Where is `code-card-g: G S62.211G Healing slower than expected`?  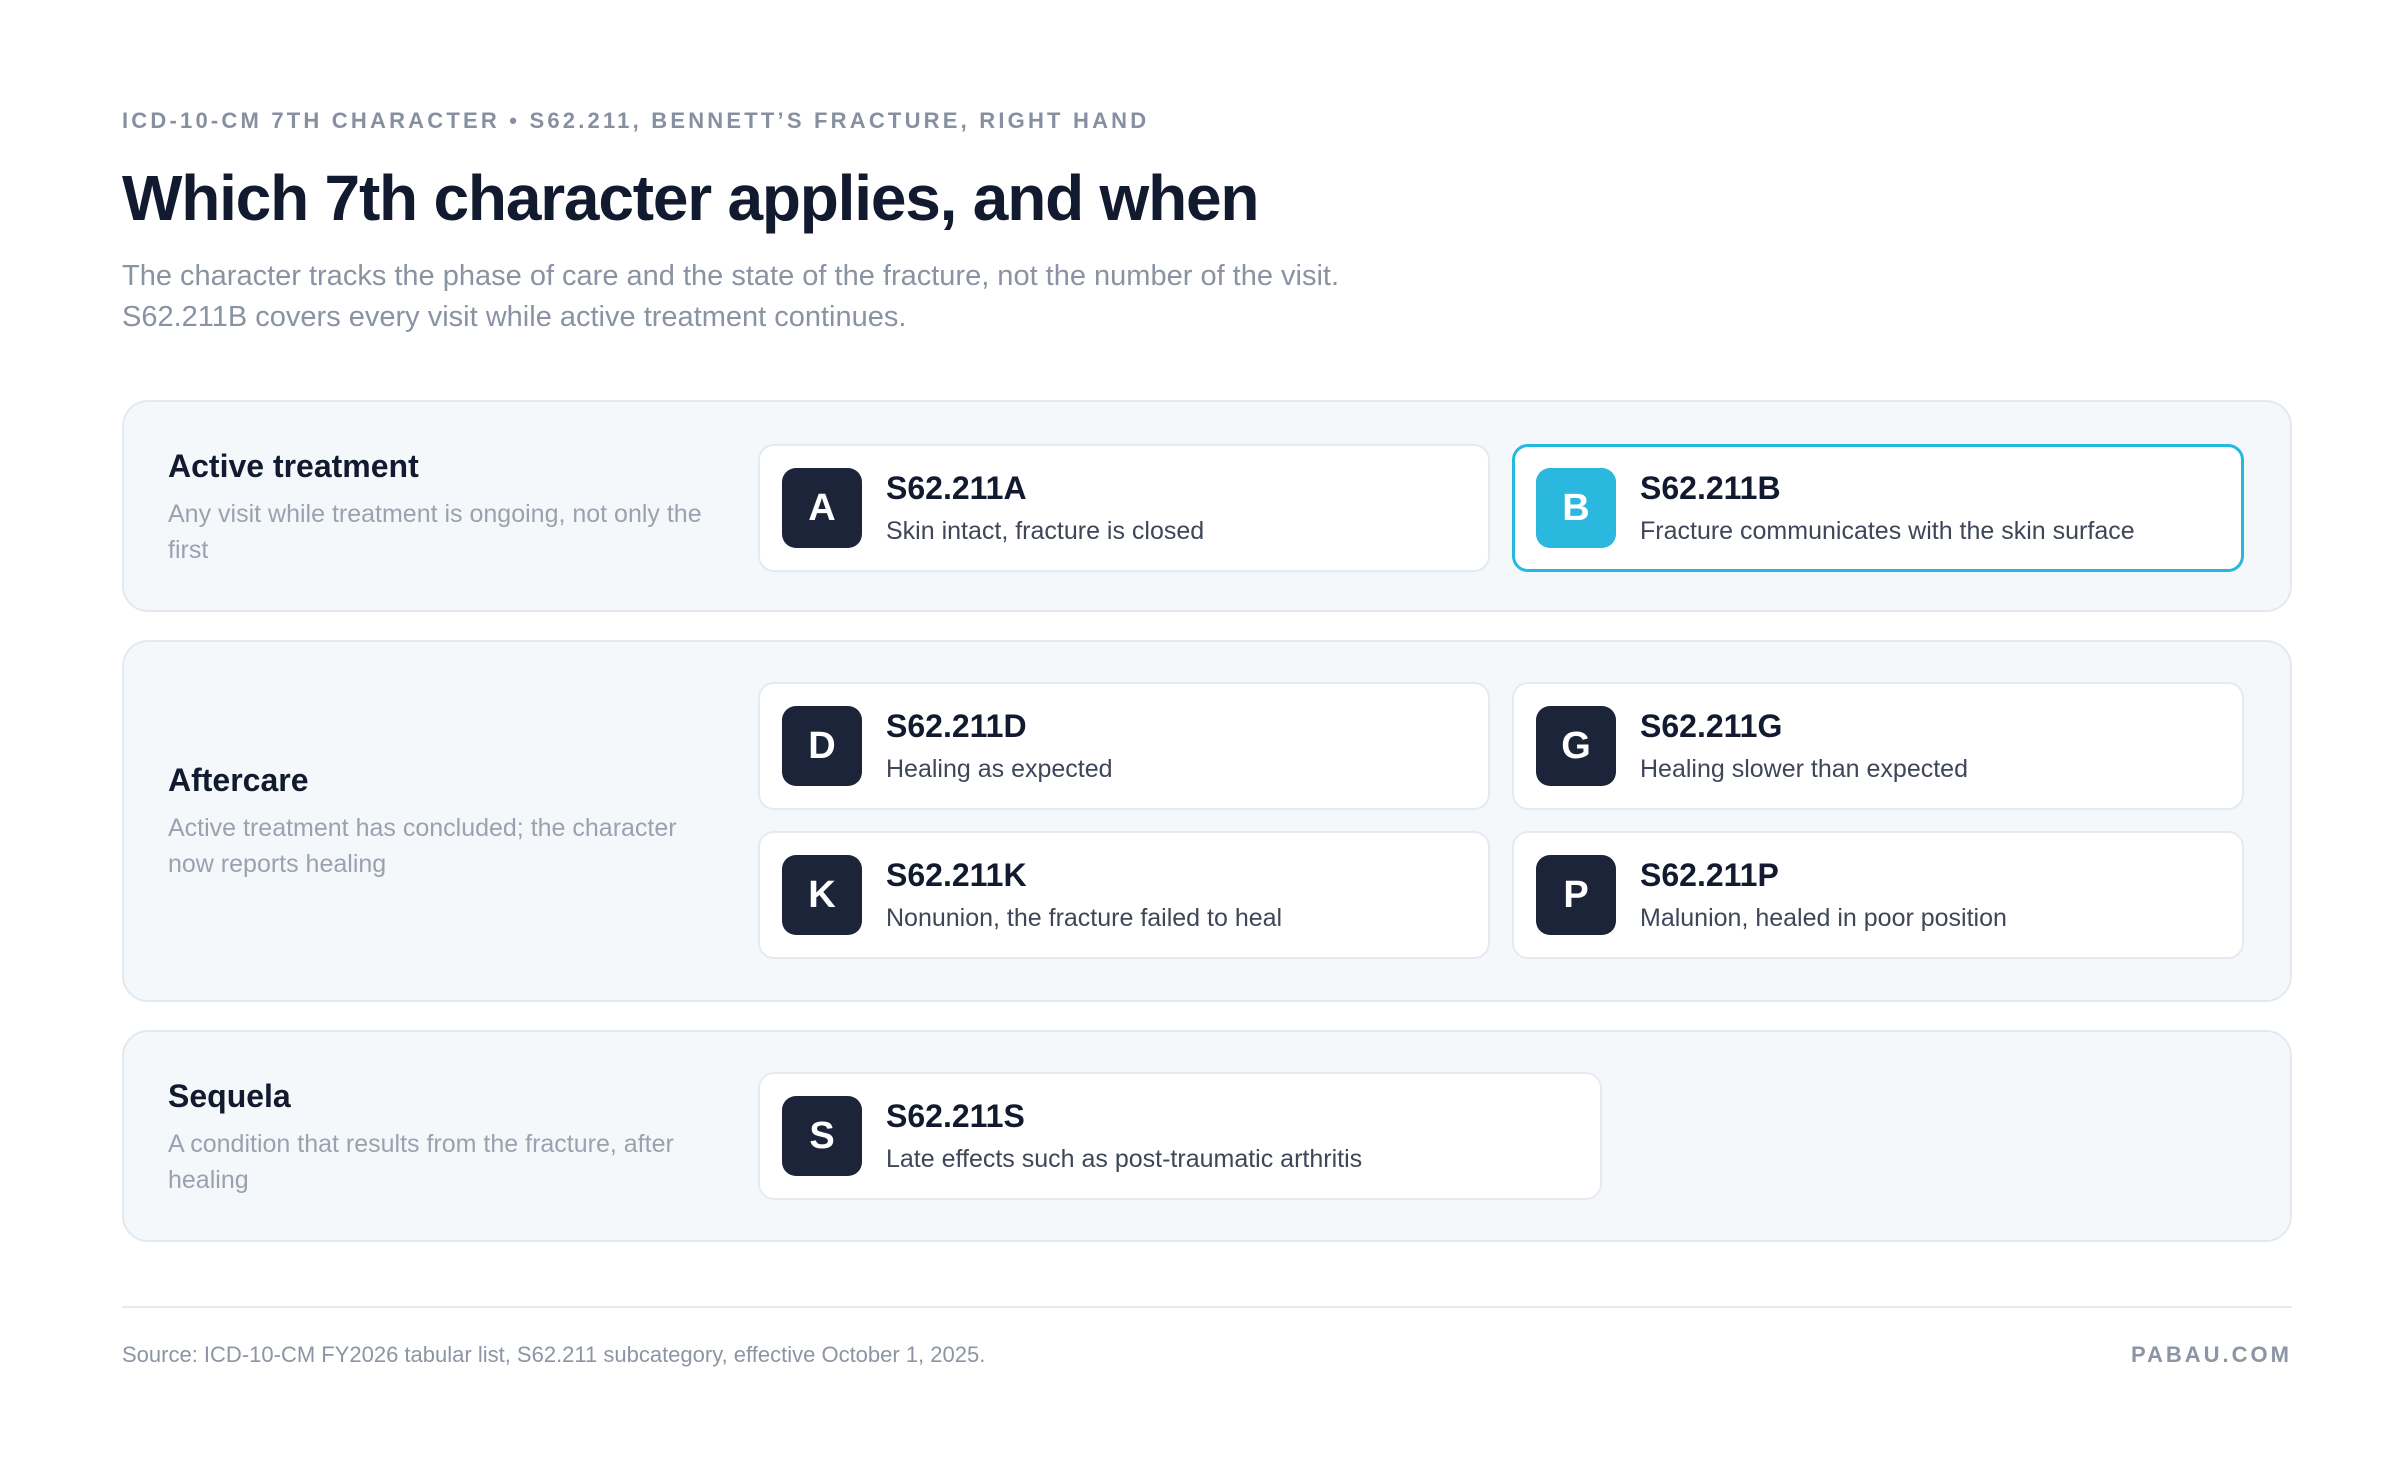
code-card-g: G S62.211G Healing slower than expected is located at coordinates (1878, 746).